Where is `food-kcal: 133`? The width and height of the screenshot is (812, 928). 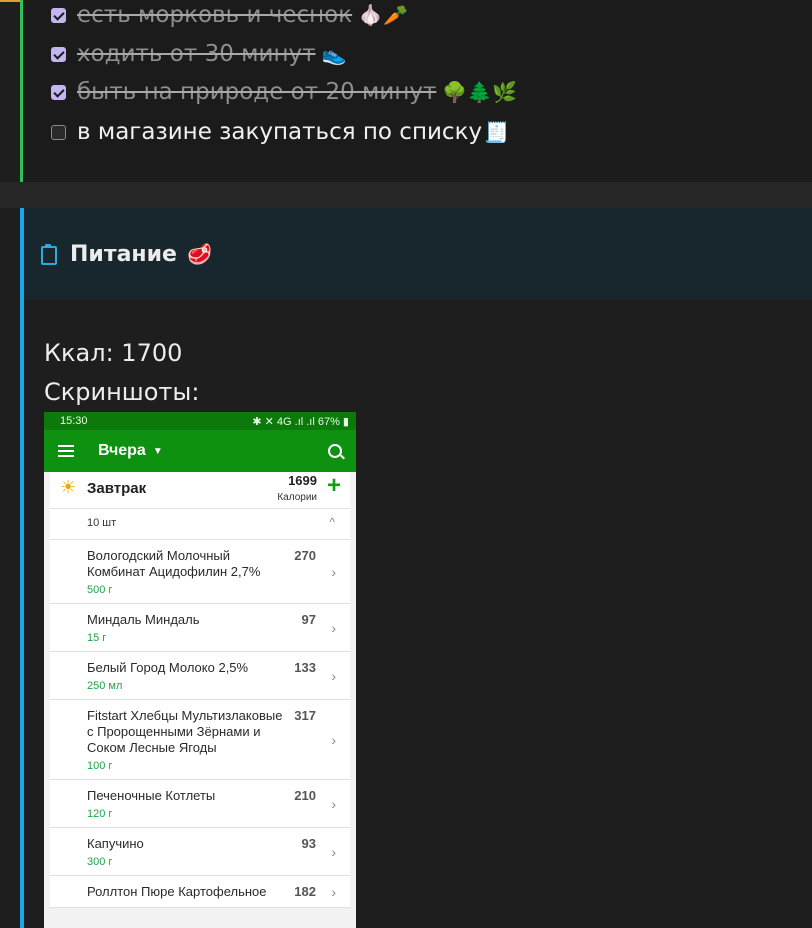 food-kcal: 133 is located at coordinates (305, 667).